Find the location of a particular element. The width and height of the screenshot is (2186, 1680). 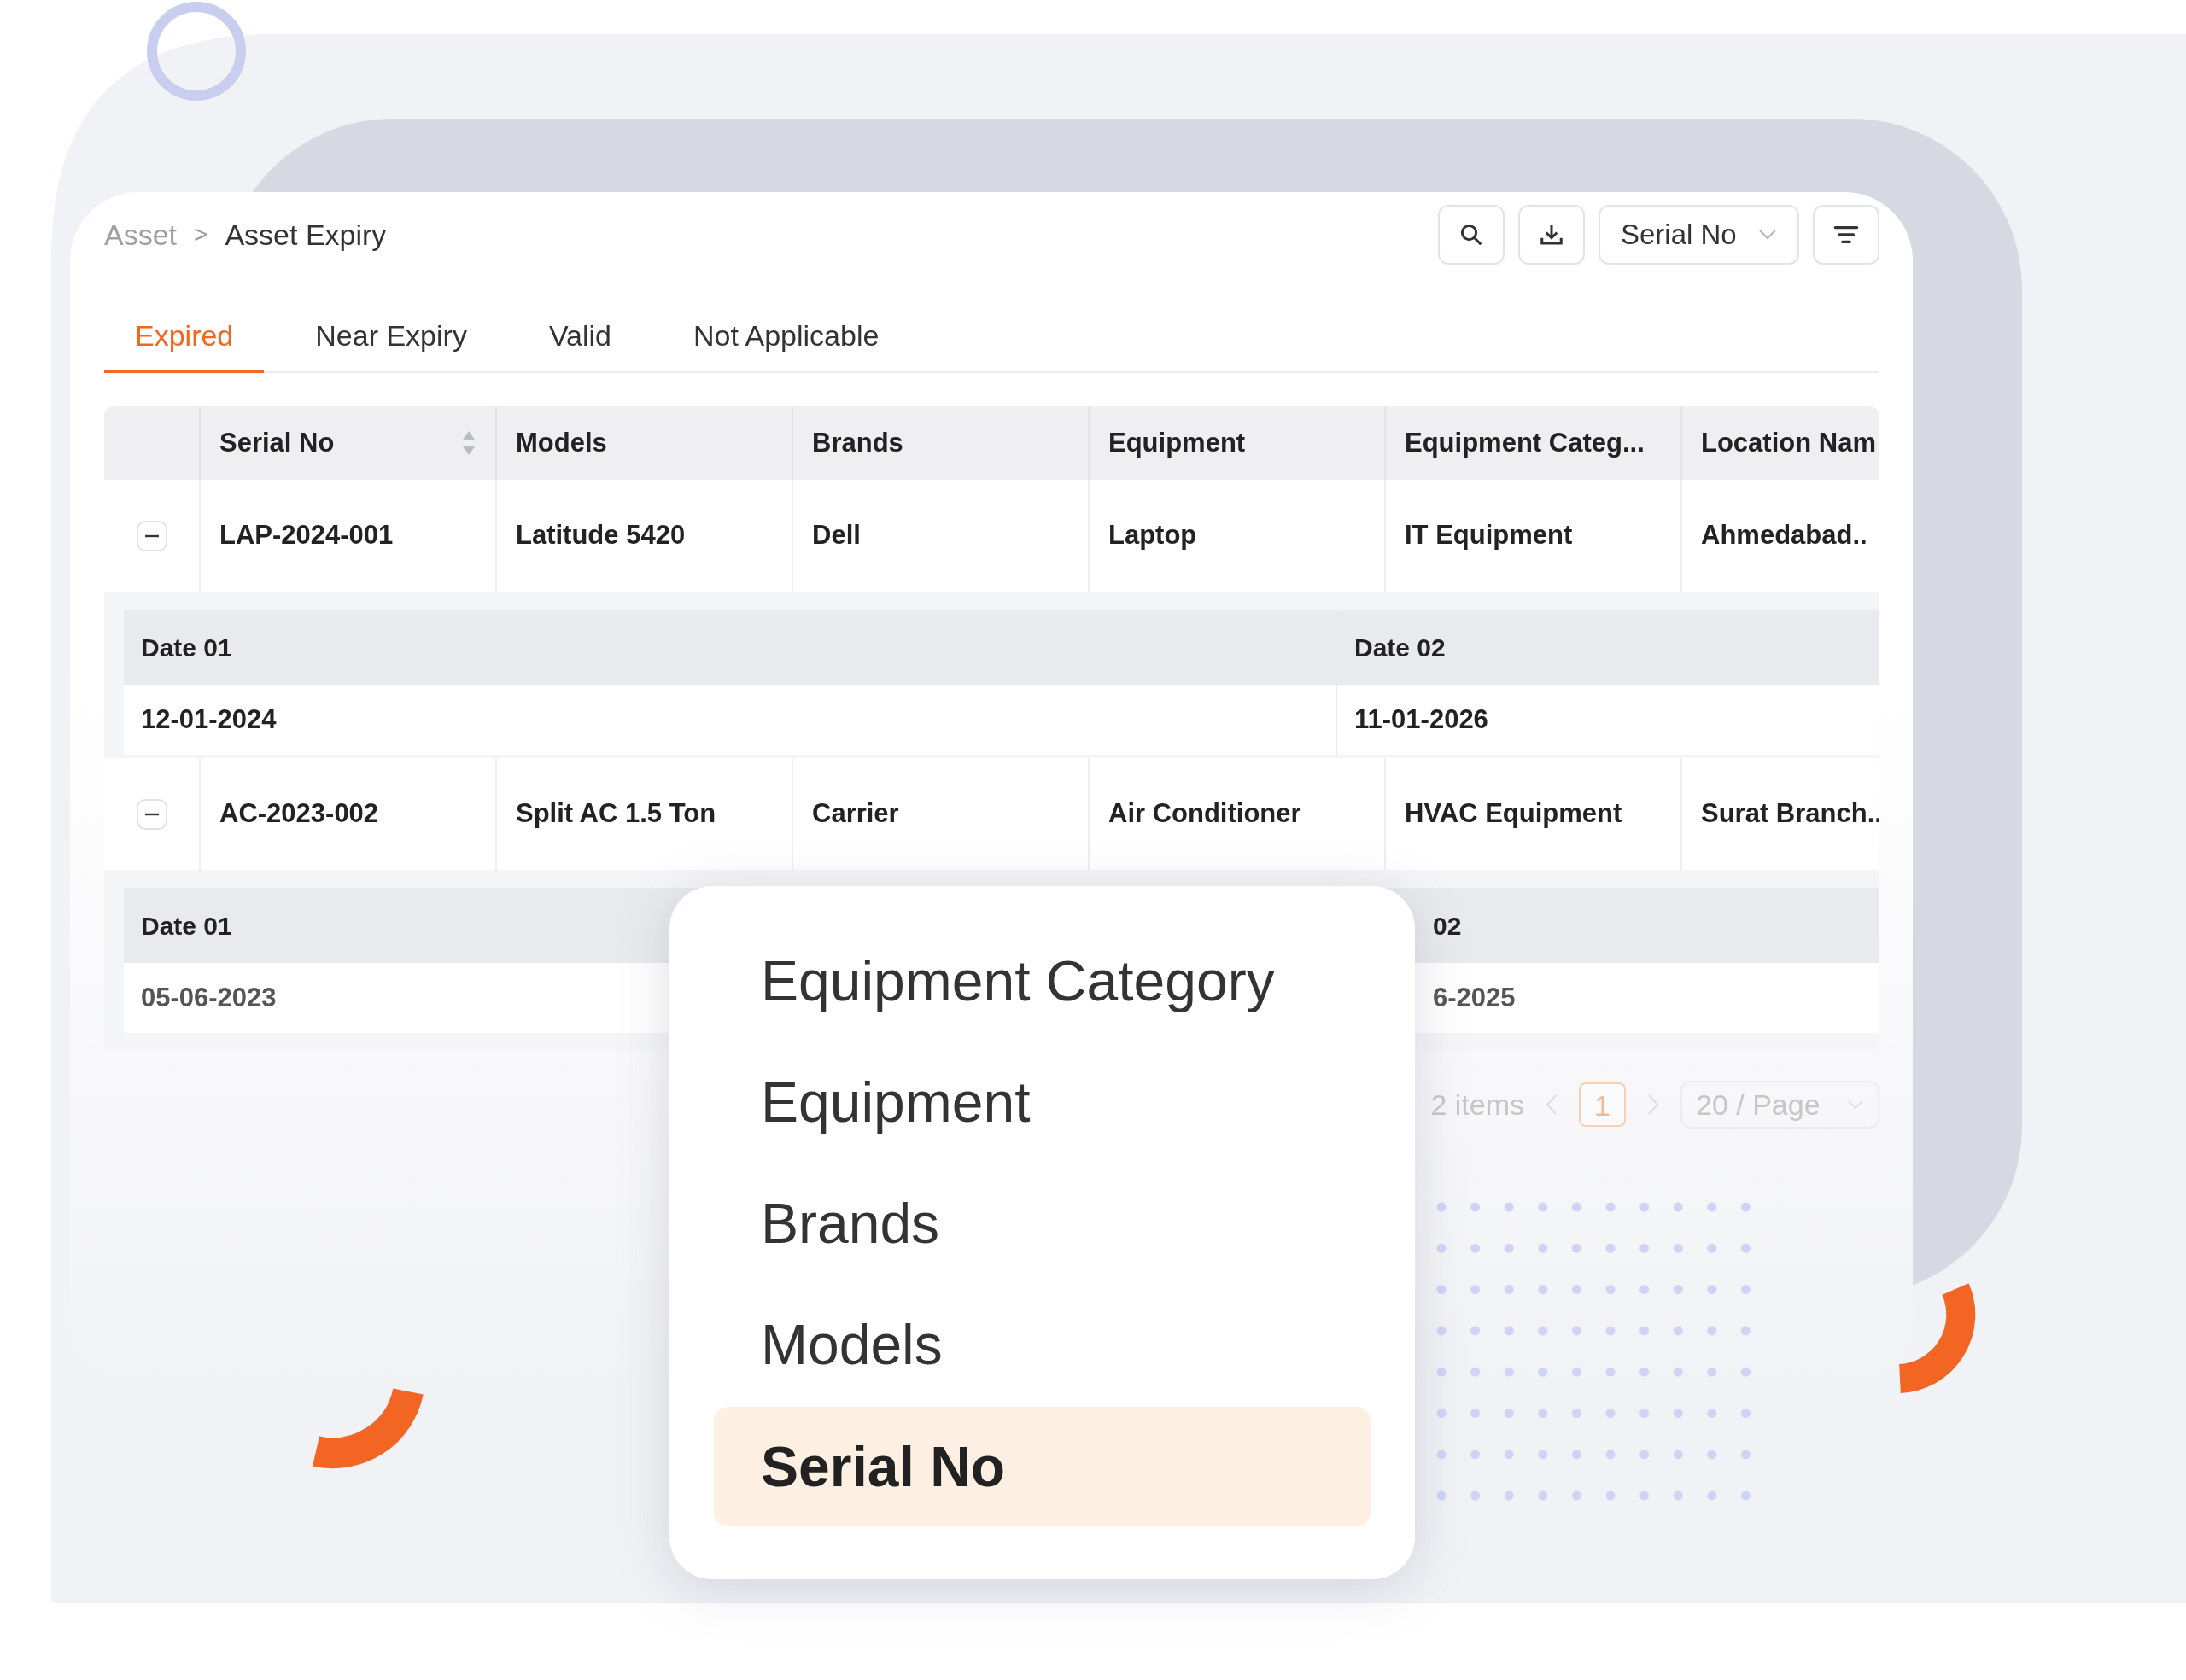

column-header: Location Nam is located at coordinates (1789, 442).